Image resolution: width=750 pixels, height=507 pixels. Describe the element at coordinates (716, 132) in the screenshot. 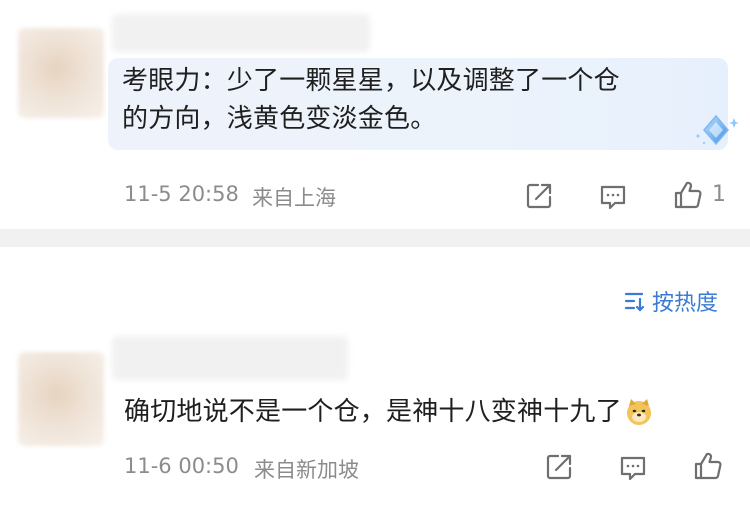

I see `diamond-sparkle-icon` at that location.